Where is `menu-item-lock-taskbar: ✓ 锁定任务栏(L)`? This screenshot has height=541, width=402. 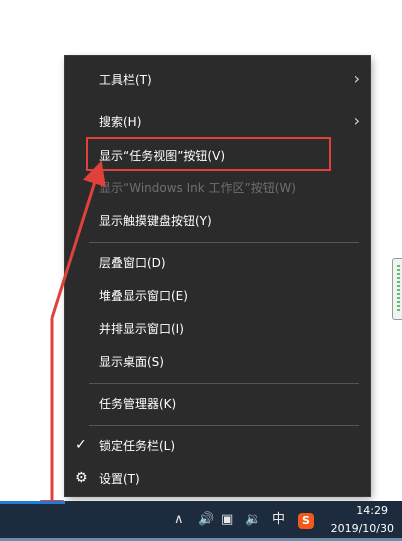
menu-item-lock-taskbar: ✓ 锁定任务栏(L) is located at coordinates (217, 446).